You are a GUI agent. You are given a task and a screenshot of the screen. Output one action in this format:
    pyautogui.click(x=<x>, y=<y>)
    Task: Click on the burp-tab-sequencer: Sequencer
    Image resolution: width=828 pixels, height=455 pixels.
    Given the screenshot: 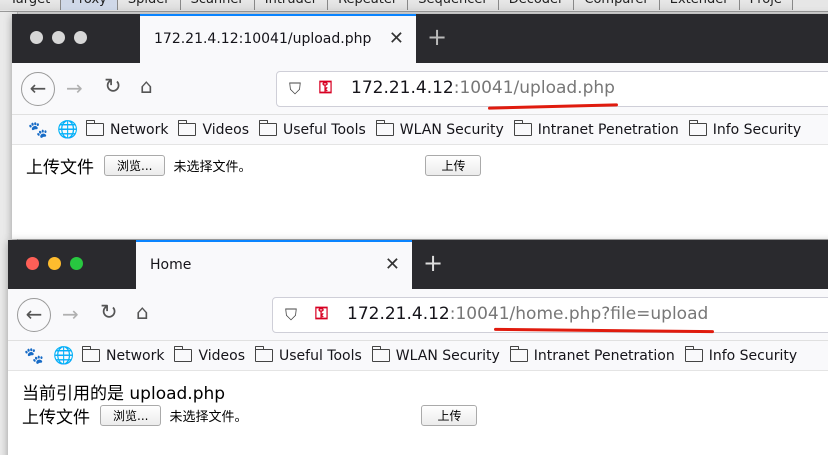 What is the action you would take?
    pyautogui.click(x=453, y=5)
    